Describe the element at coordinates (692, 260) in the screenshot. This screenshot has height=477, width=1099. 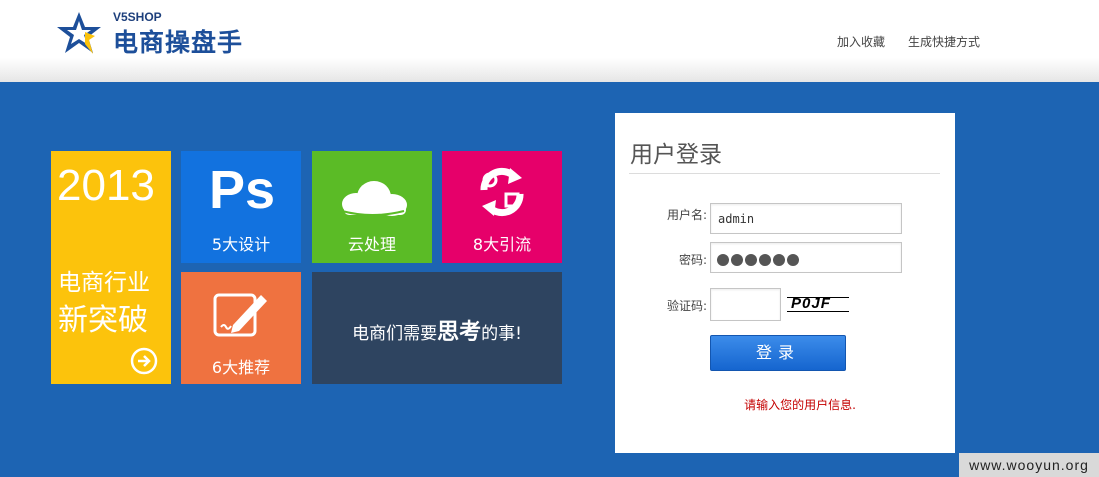
I see `password-label: 密码:` at that location.